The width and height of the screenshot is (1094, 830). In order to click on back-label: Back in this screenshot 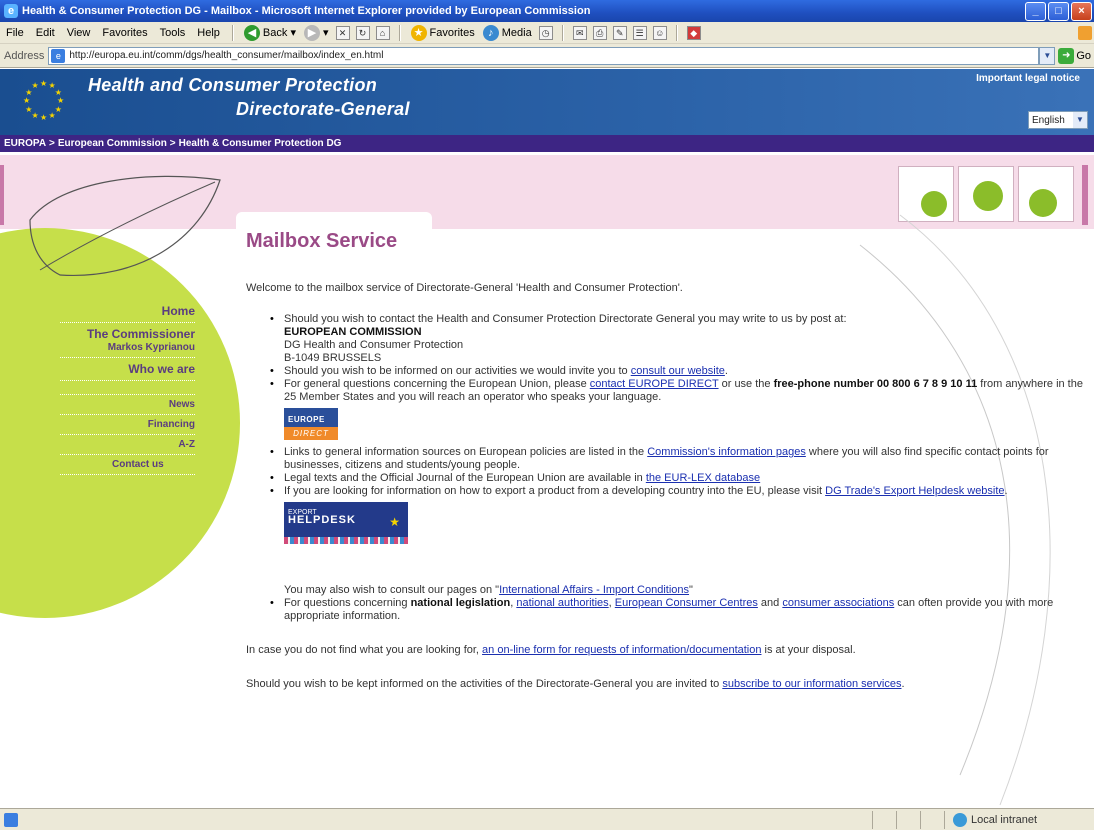, I will do `click(275, 32)`.